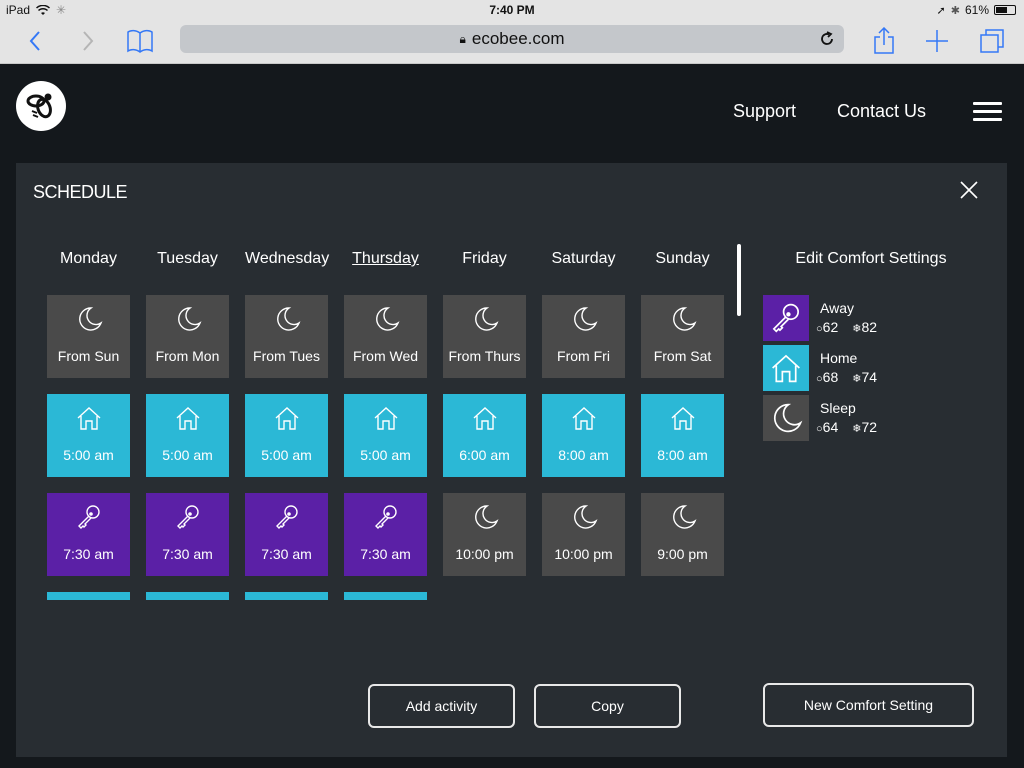 Image resolution: width=1024 pixels, height=768 pixels. I want to click on activity-tile-sleep: From Tues, so click(286, 336).